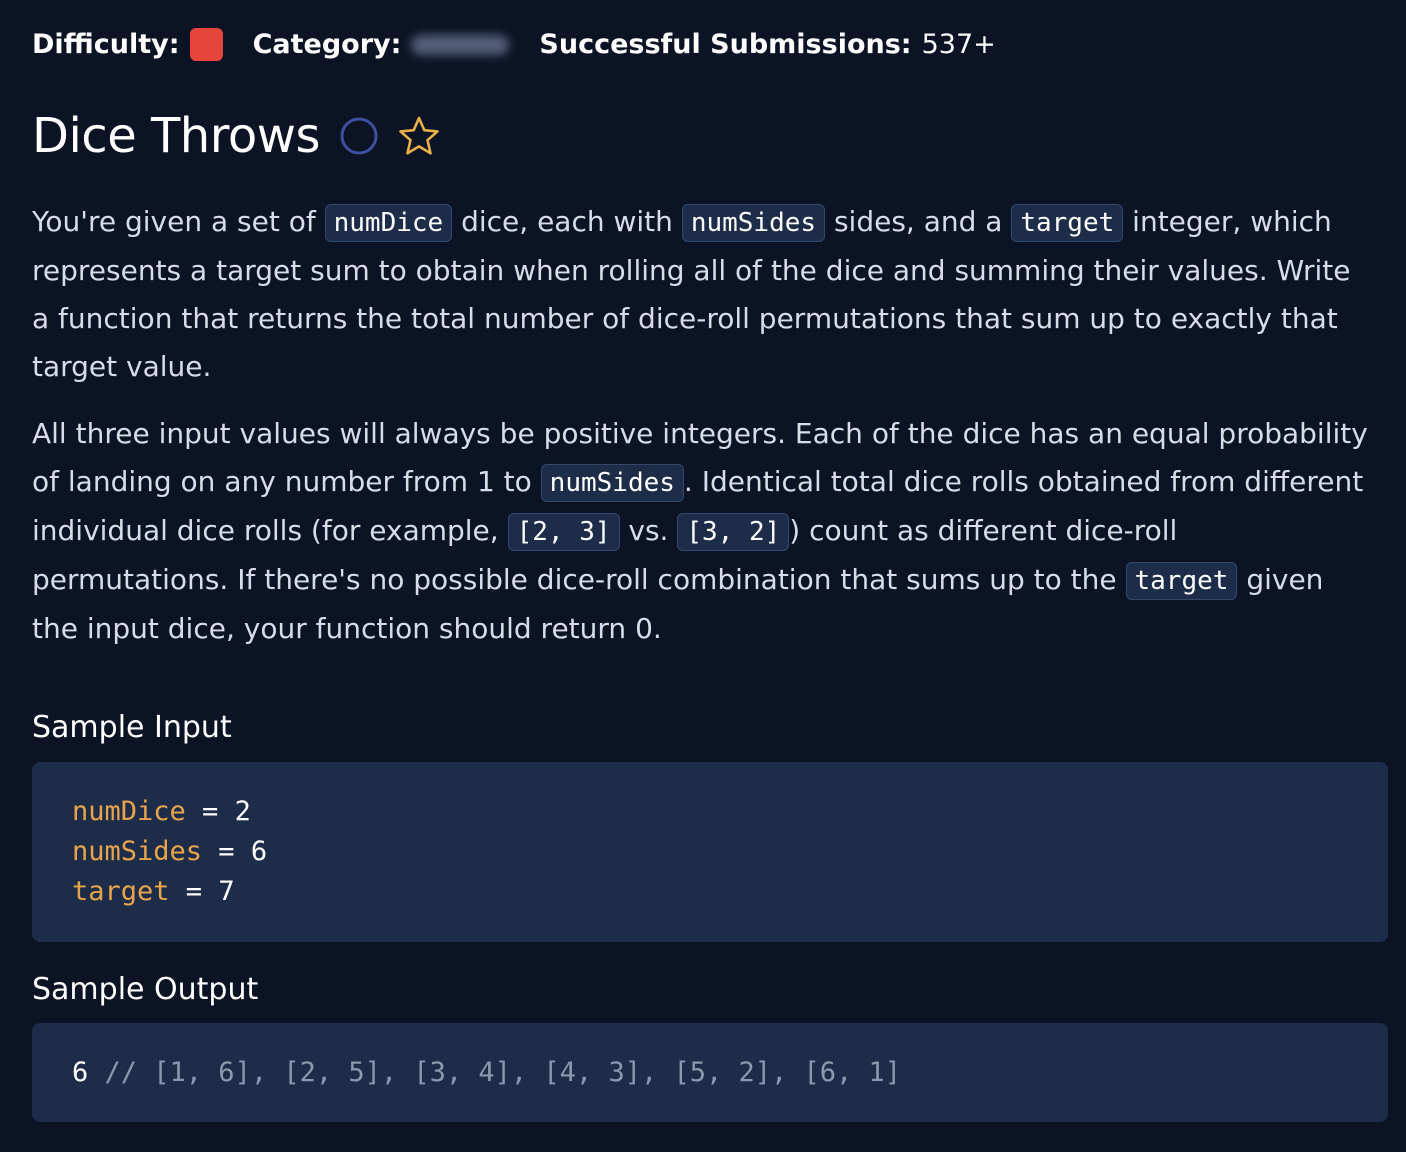  I want to click on title-row: Dice Throws, so click(236, 136).